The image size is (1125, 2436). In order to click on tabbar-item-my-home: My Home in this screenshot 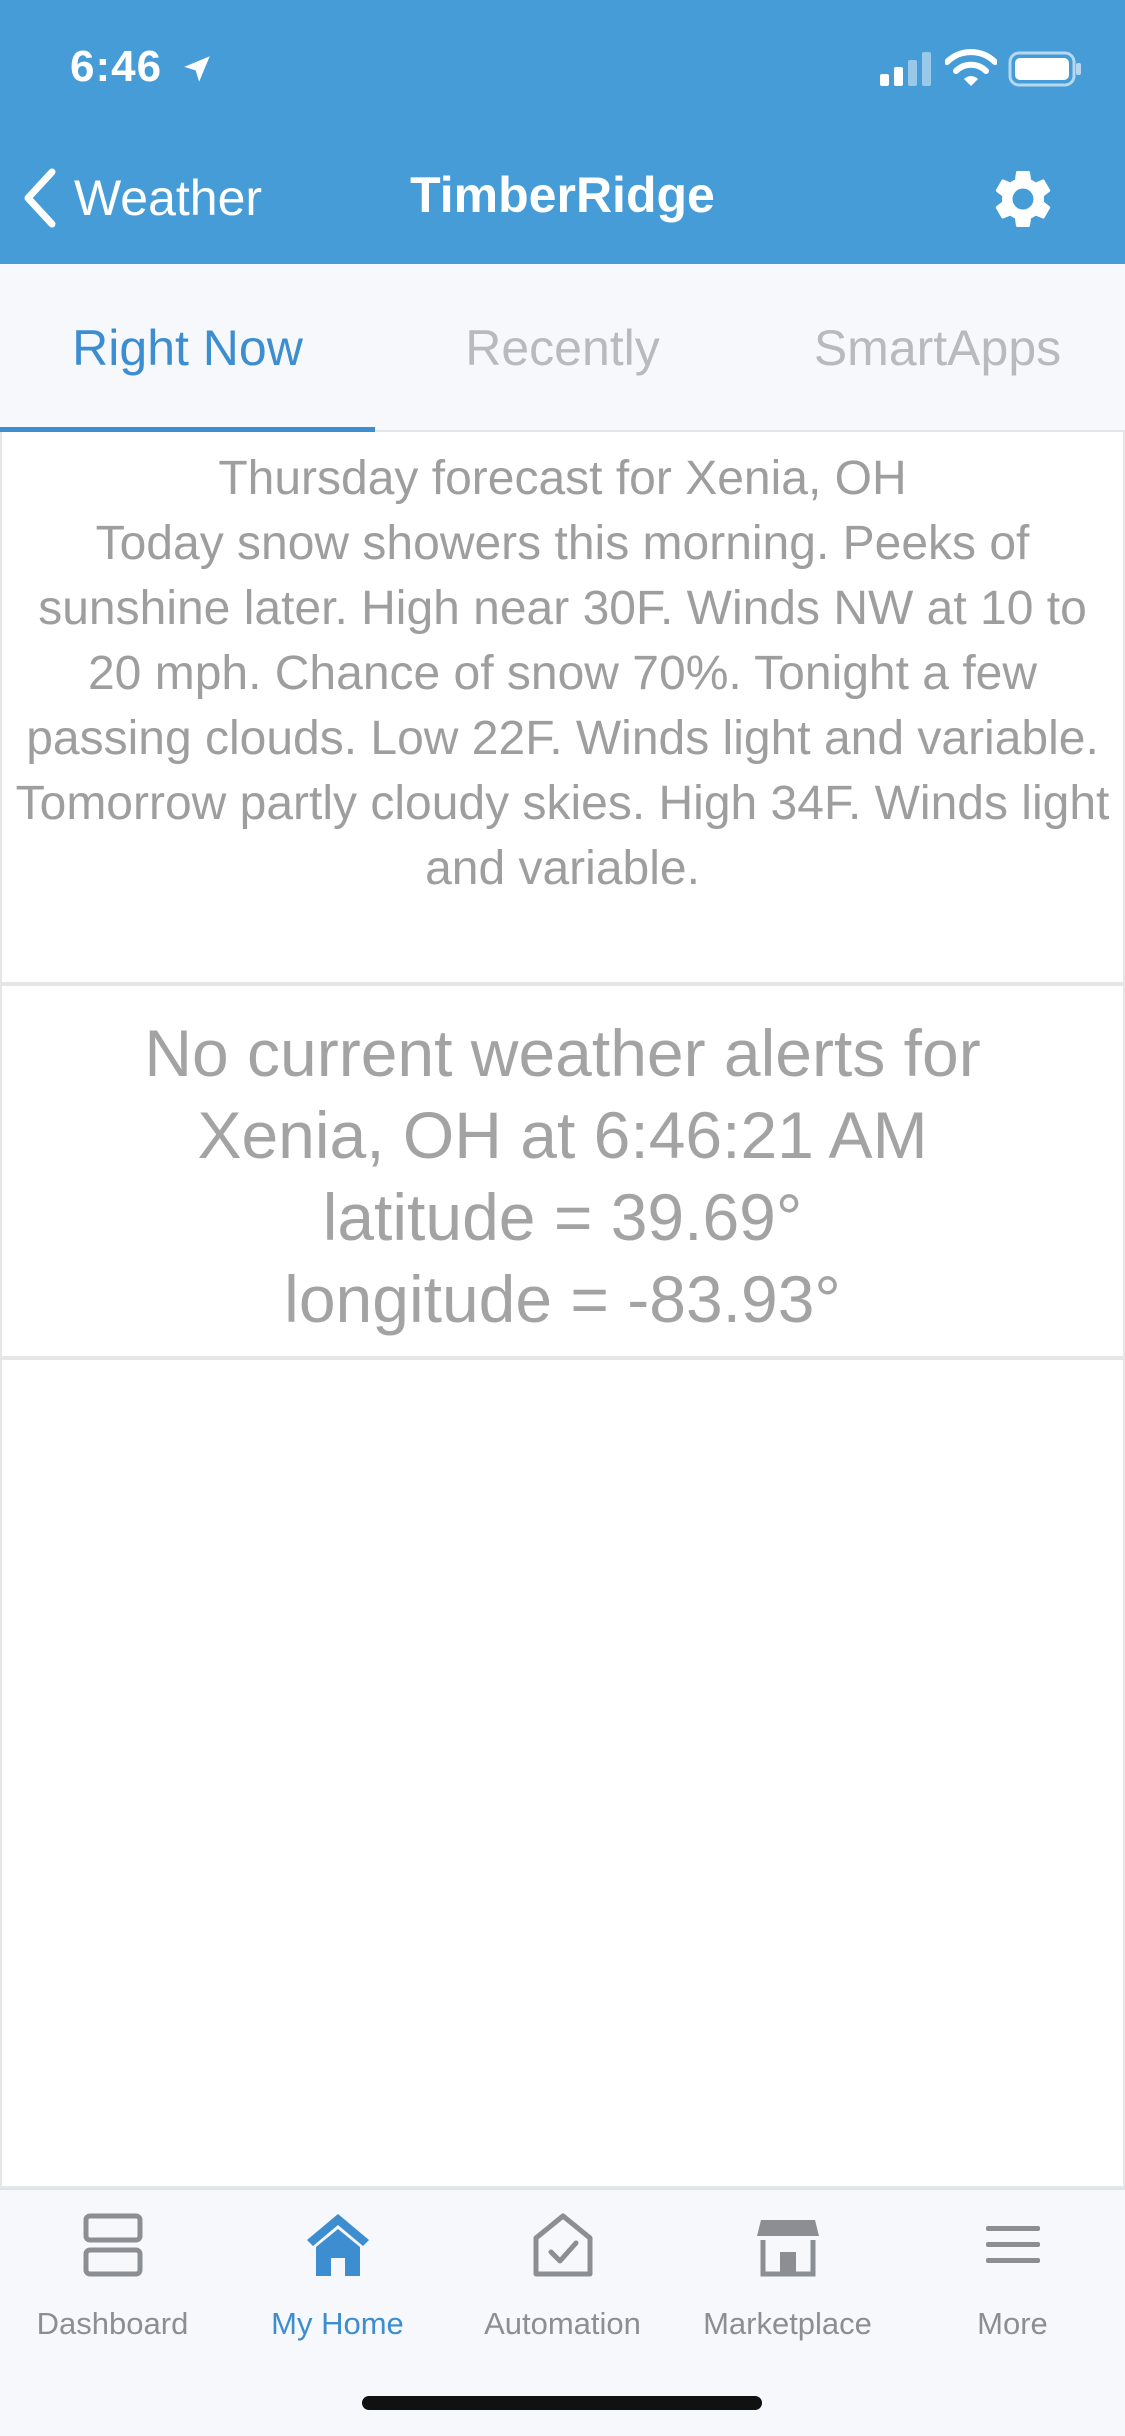, I will do `click(337, 2276)`.